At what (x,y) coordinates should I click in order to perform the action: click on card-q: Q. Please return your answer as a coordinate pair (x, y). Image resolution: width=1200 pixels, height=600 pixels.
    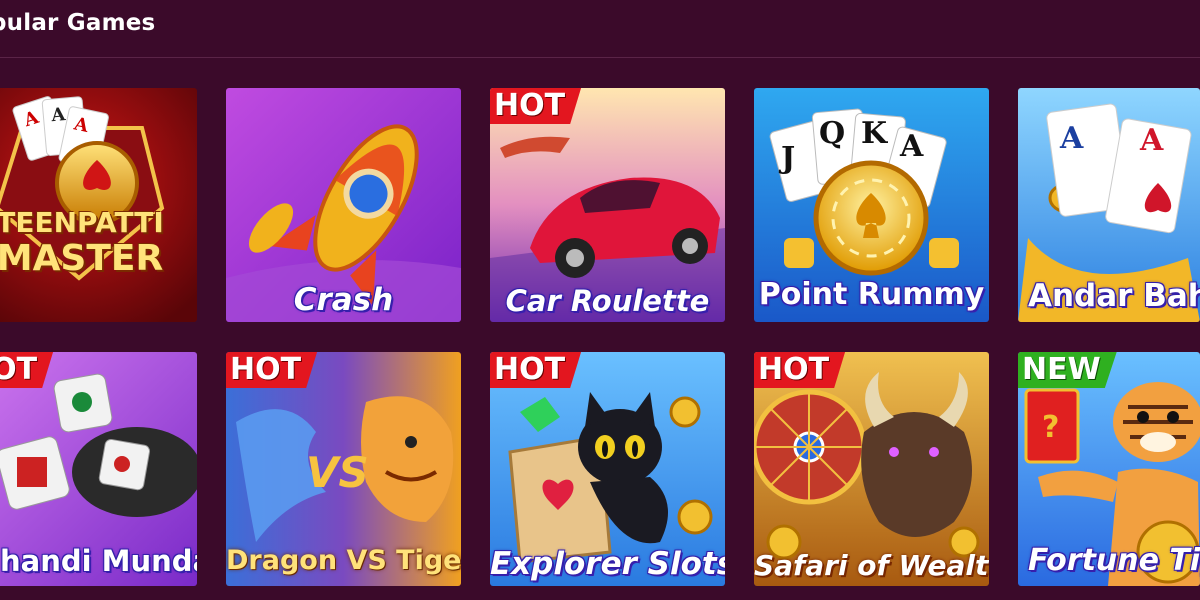
    Looking at the image, I should click on (832, 133).